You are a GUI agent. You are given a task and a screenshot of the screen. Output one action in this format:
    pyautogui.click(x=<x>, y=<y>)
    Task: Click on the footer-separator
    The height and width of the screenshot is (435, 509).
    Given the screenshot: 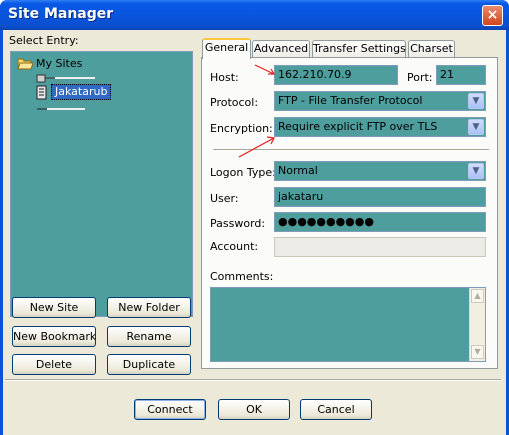 What is the action you would take?
    pyautogui.click(x=253, y=380)
    